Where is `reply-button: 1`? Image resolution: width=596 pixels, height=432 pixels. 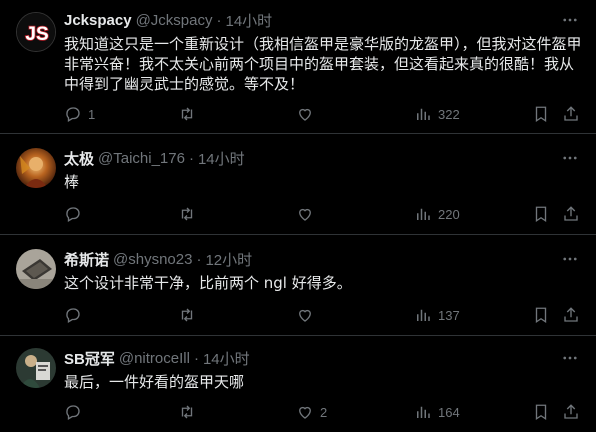
reply-button: 1 is located at coordinates (79, 114).